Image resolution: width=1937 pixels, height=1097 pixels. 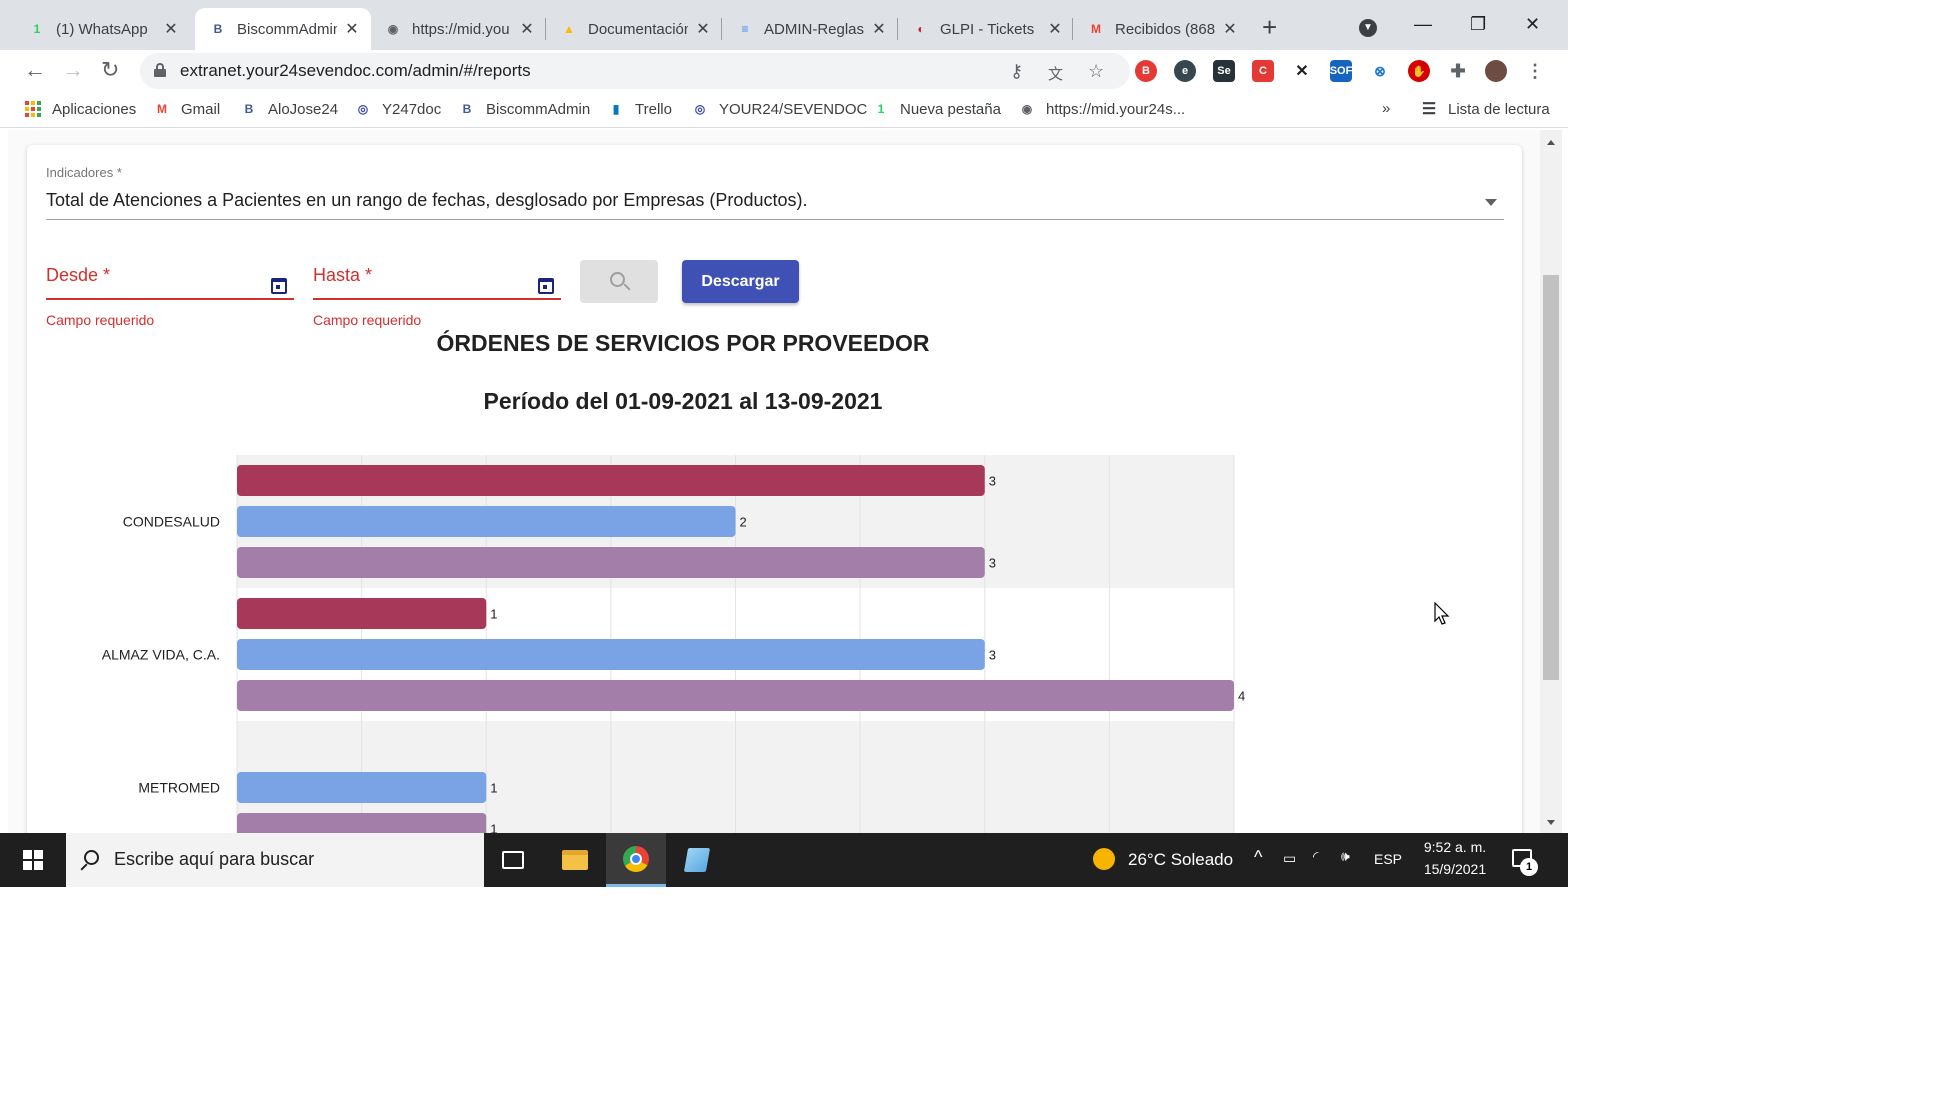 I want to click on chrome-menu-icon: ⋮, so click(x=1535, y=71).